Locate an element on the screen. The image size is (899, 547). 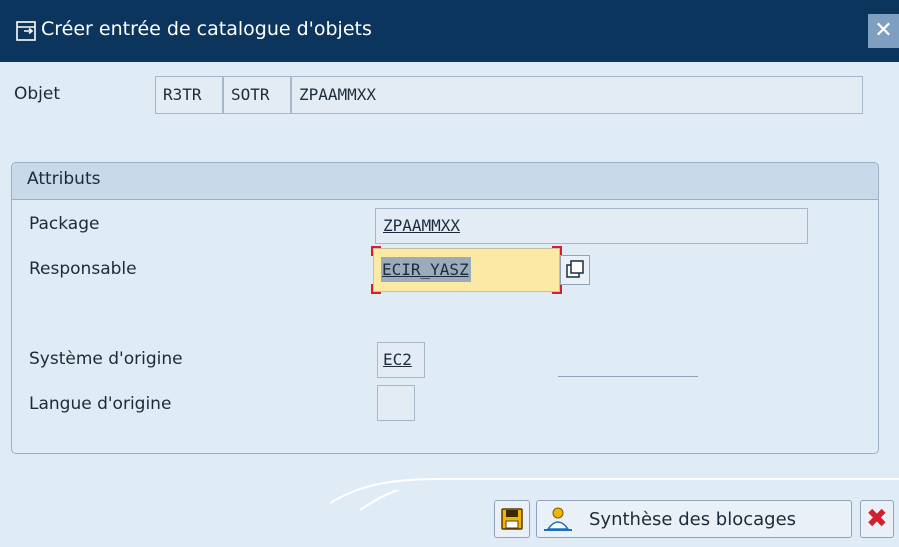
lock-overview-button: Synthèse des blocages is located at coordinates (694, 519).